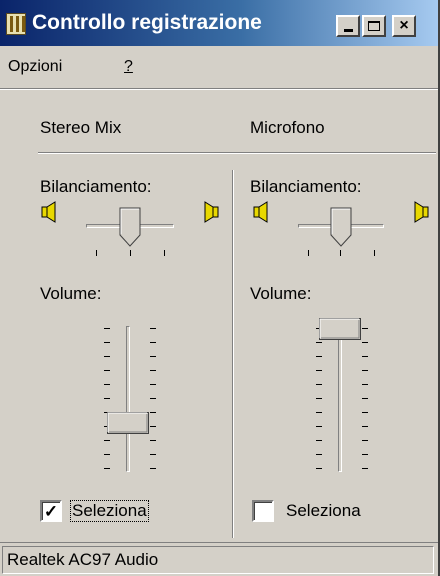  I want to click on checkmark-icon: ✓, so click(51, 511).